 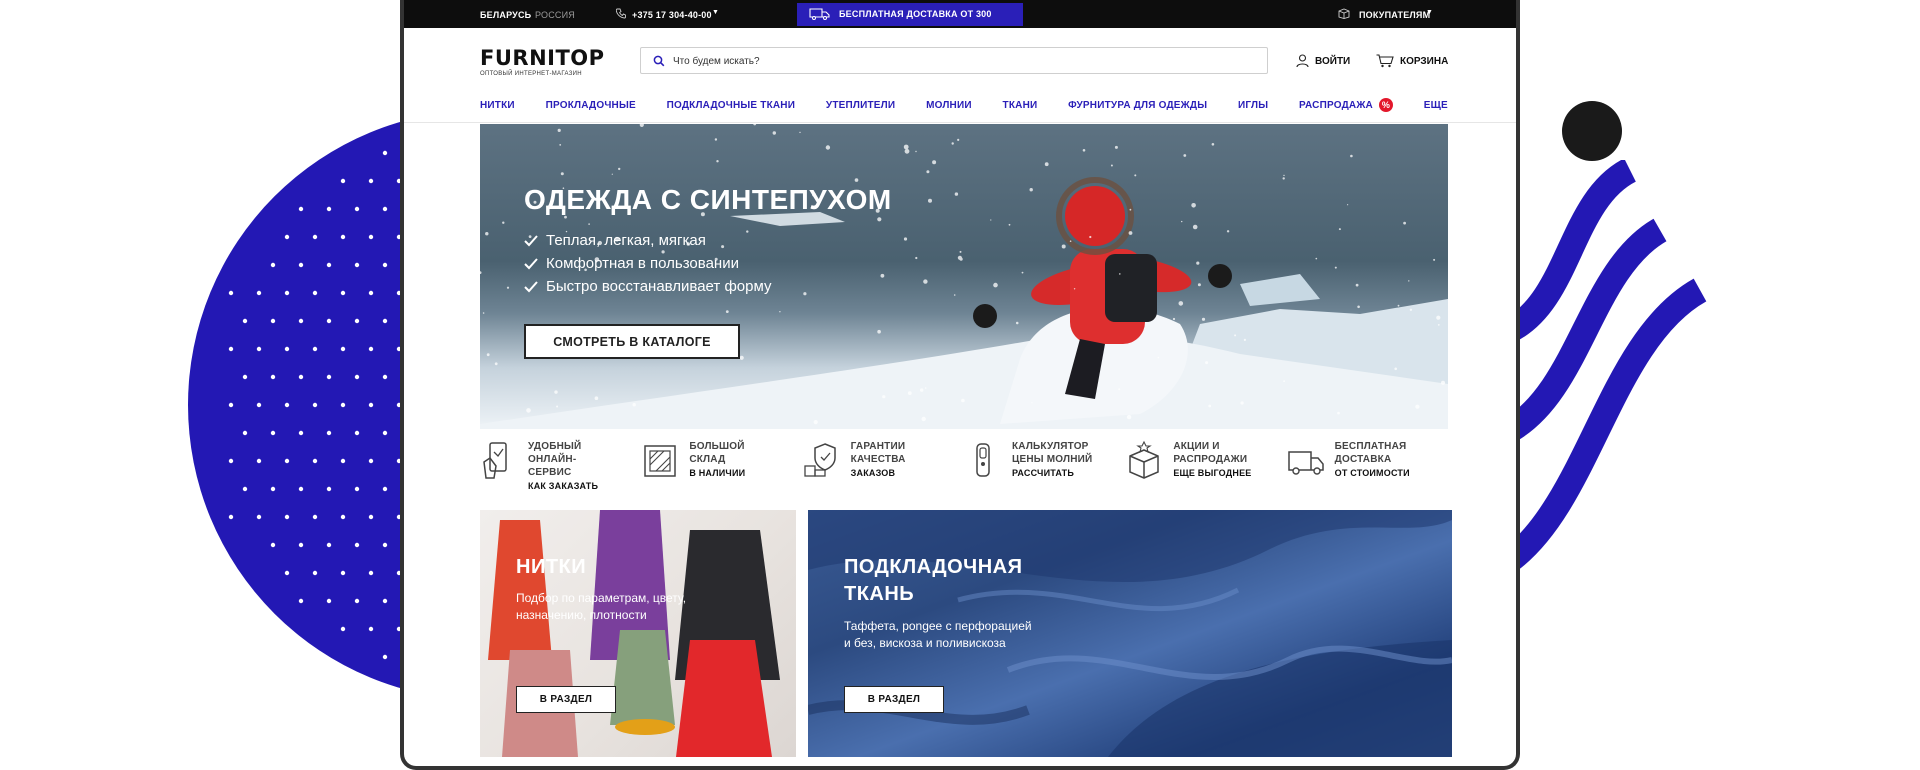 I want to click on buyers-icon, so click(x=1344, y=14).